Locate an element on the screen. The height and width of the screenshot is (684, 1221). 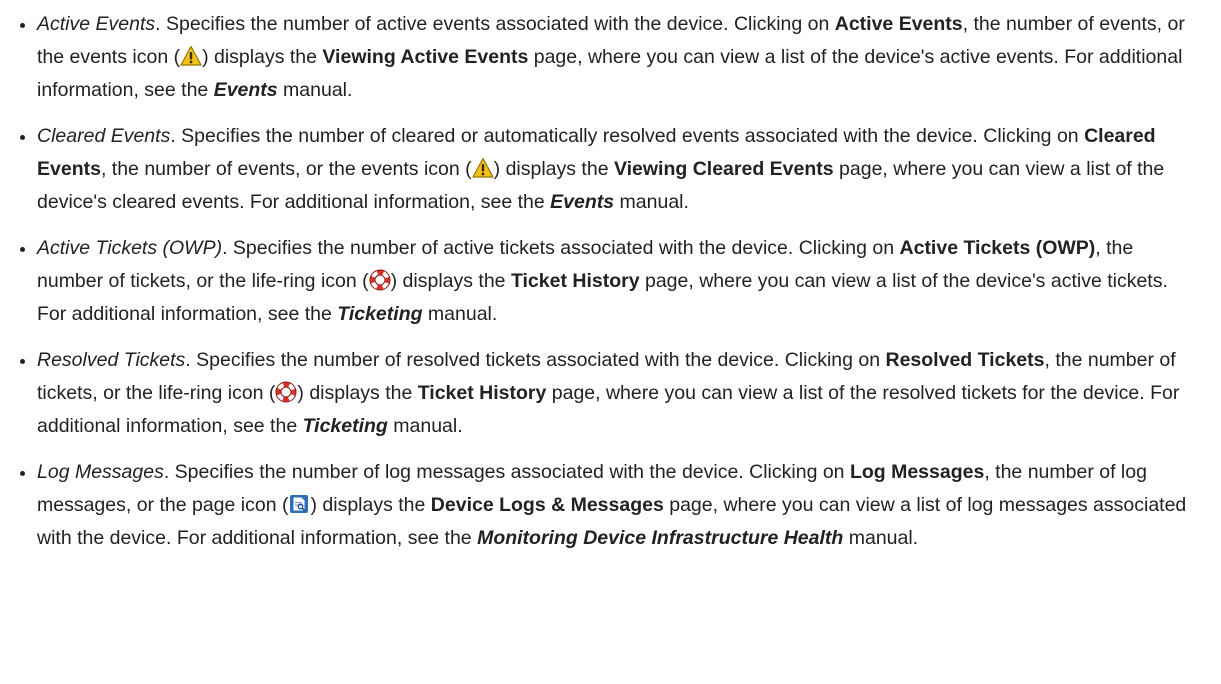
ui-label: Resolved Tickets is located at coordinates (965, 360).